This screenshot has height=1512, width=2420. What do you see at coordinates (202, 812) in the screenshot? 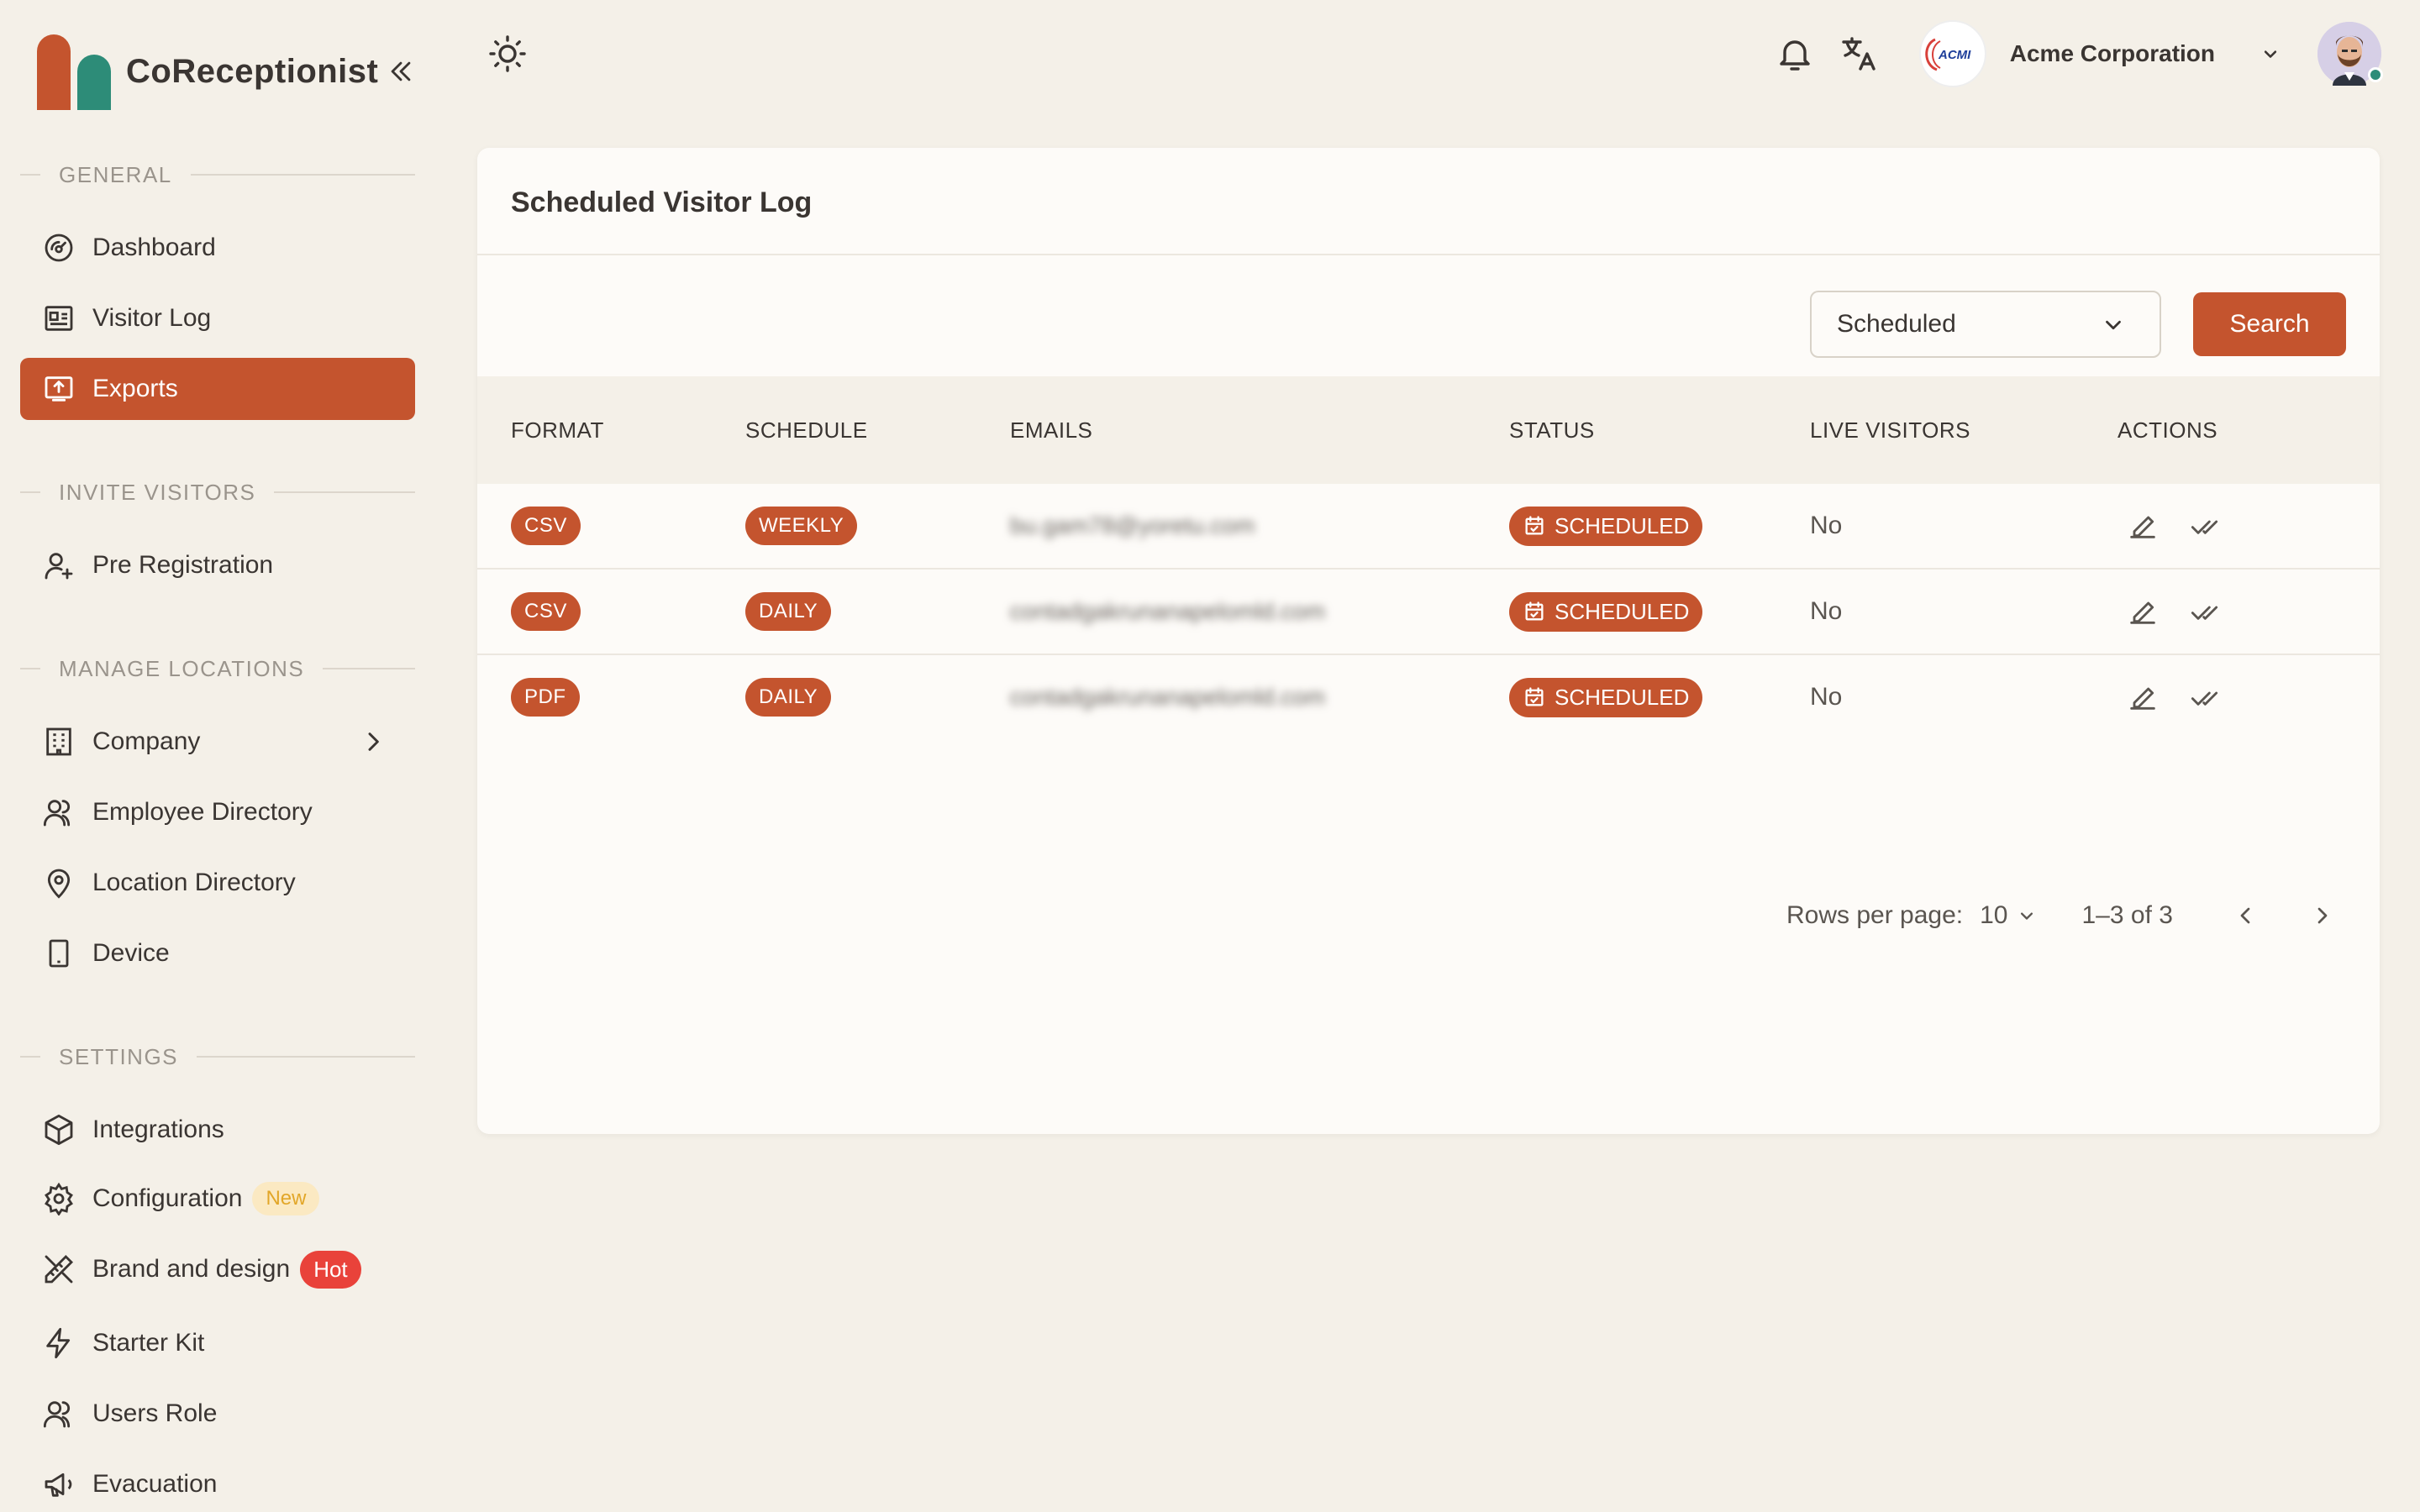
I see `sidebar-item-label: Employee Directory` at bounding box center [202, 812].